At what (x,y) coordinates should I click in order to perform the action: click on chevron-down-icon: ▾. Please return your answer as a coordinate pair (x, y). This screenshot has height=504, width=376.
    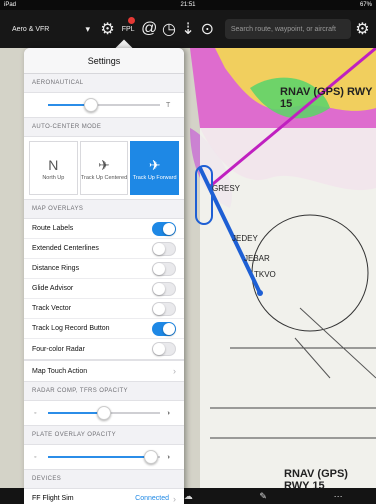
    Looking at the image, I should click on (87, 28).